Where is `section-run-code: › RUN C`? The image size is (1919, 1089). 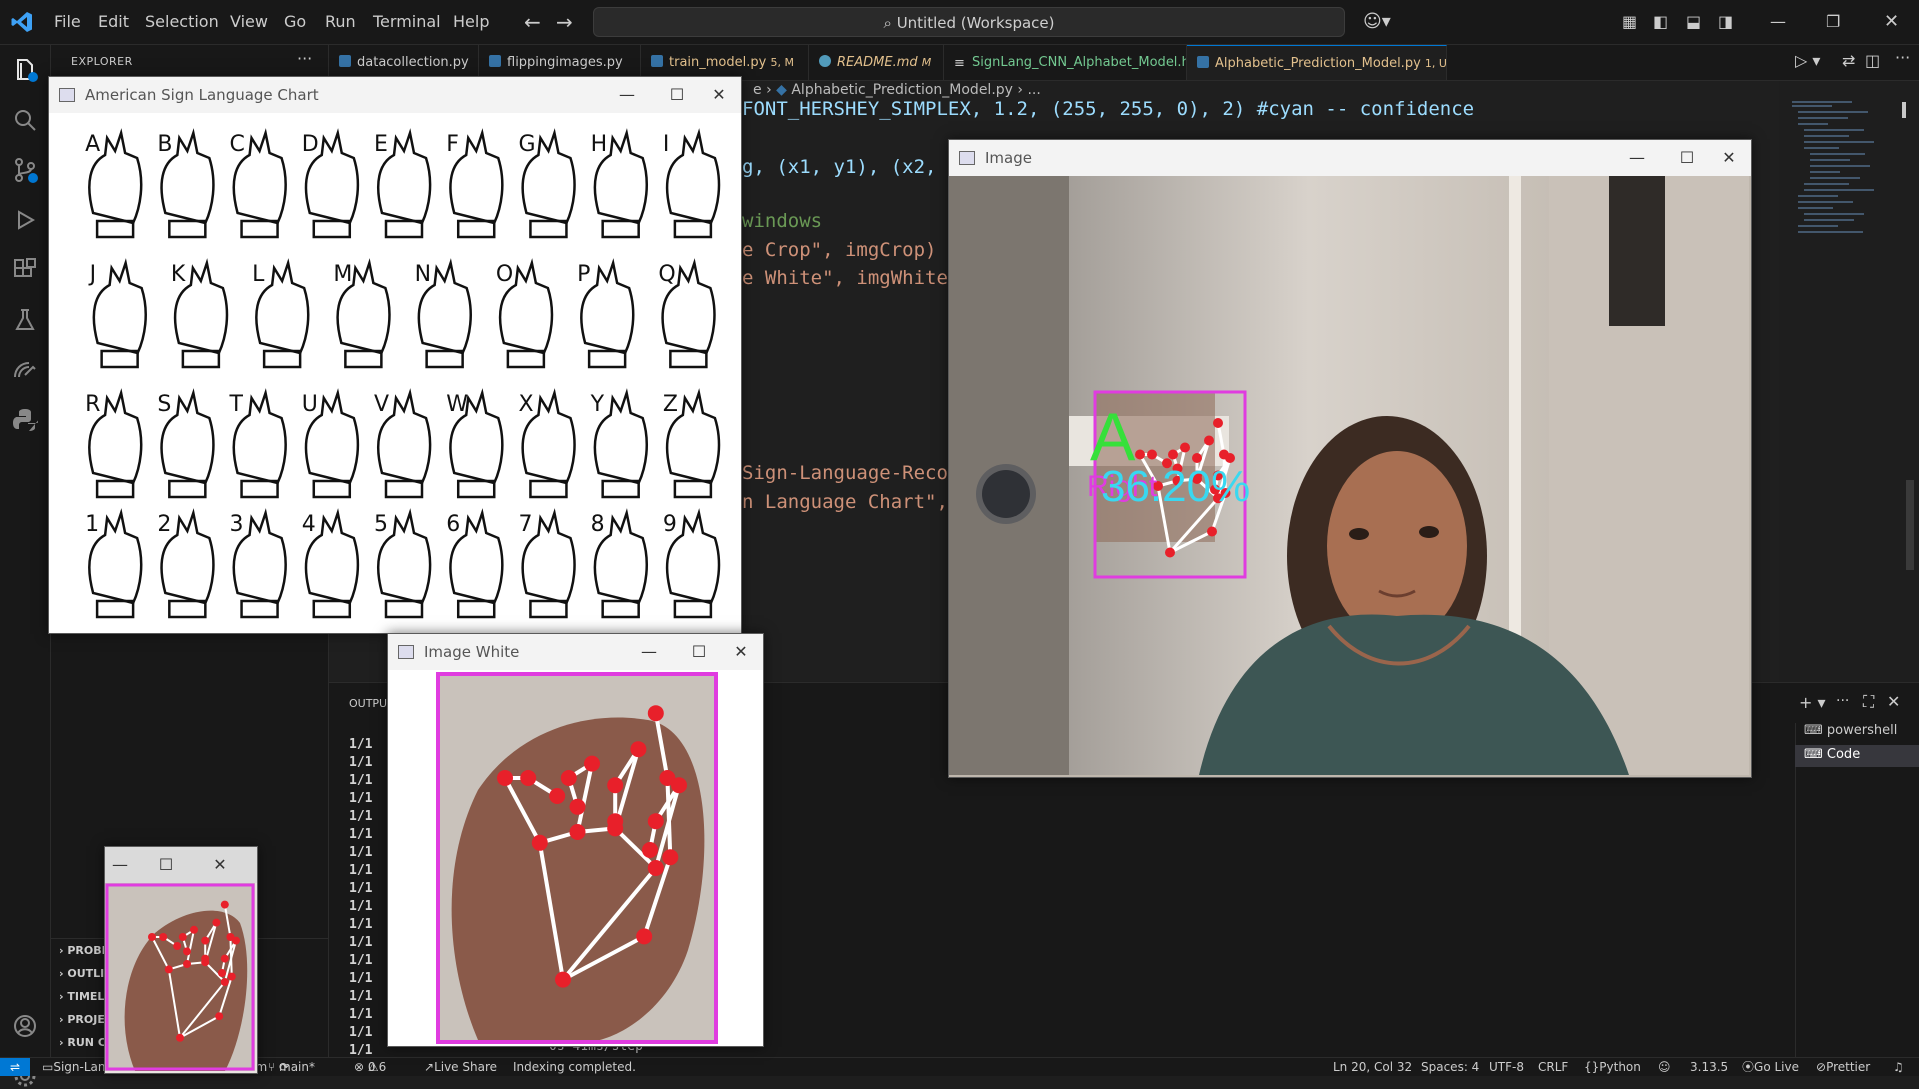
section-run-code: › RUN C is located at coordinates (82, 1042).